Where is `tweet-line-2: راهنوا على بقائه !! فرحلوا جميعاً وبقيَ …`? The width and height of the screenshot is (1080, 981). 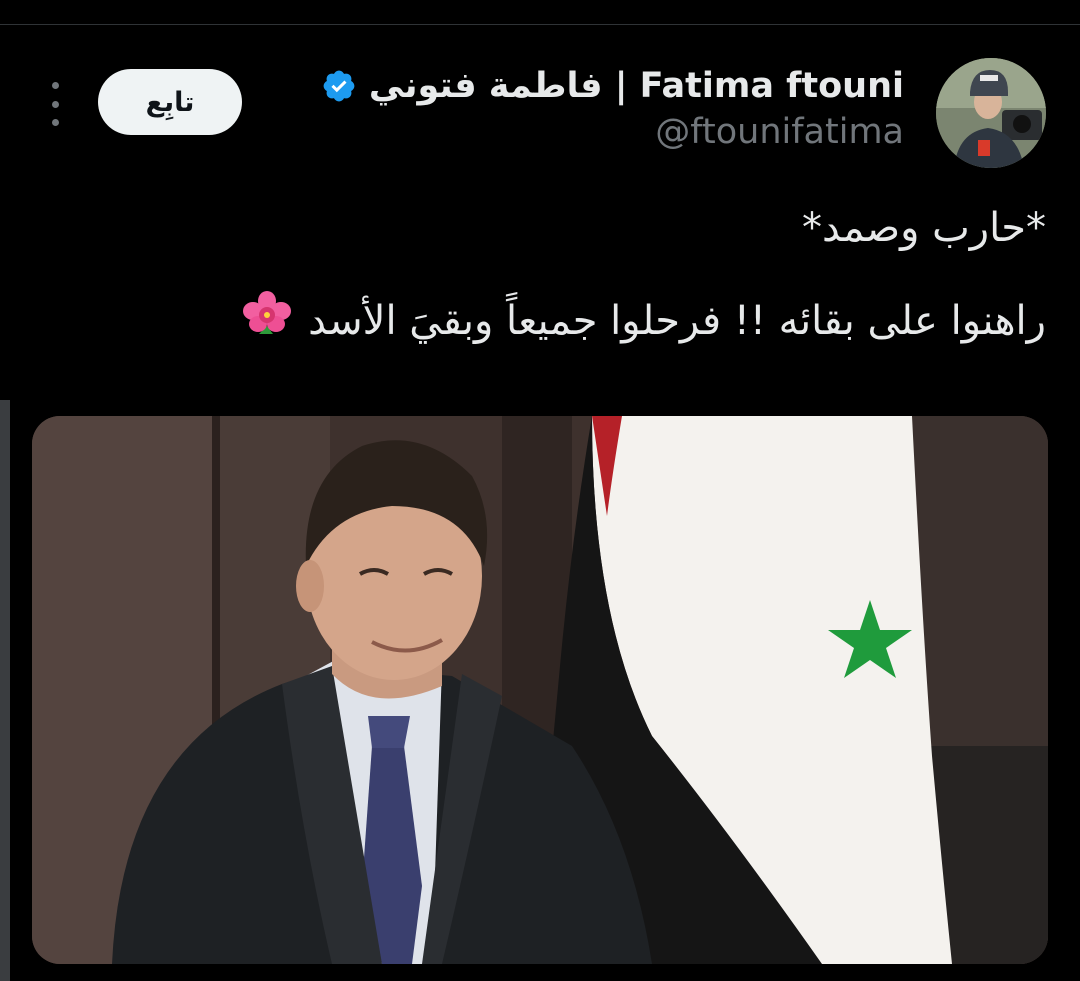 tweet-line-2: راهنوا على بقائه !! فرحلوا جميعاً وبقيَ … is located at coordinates (596, 320).